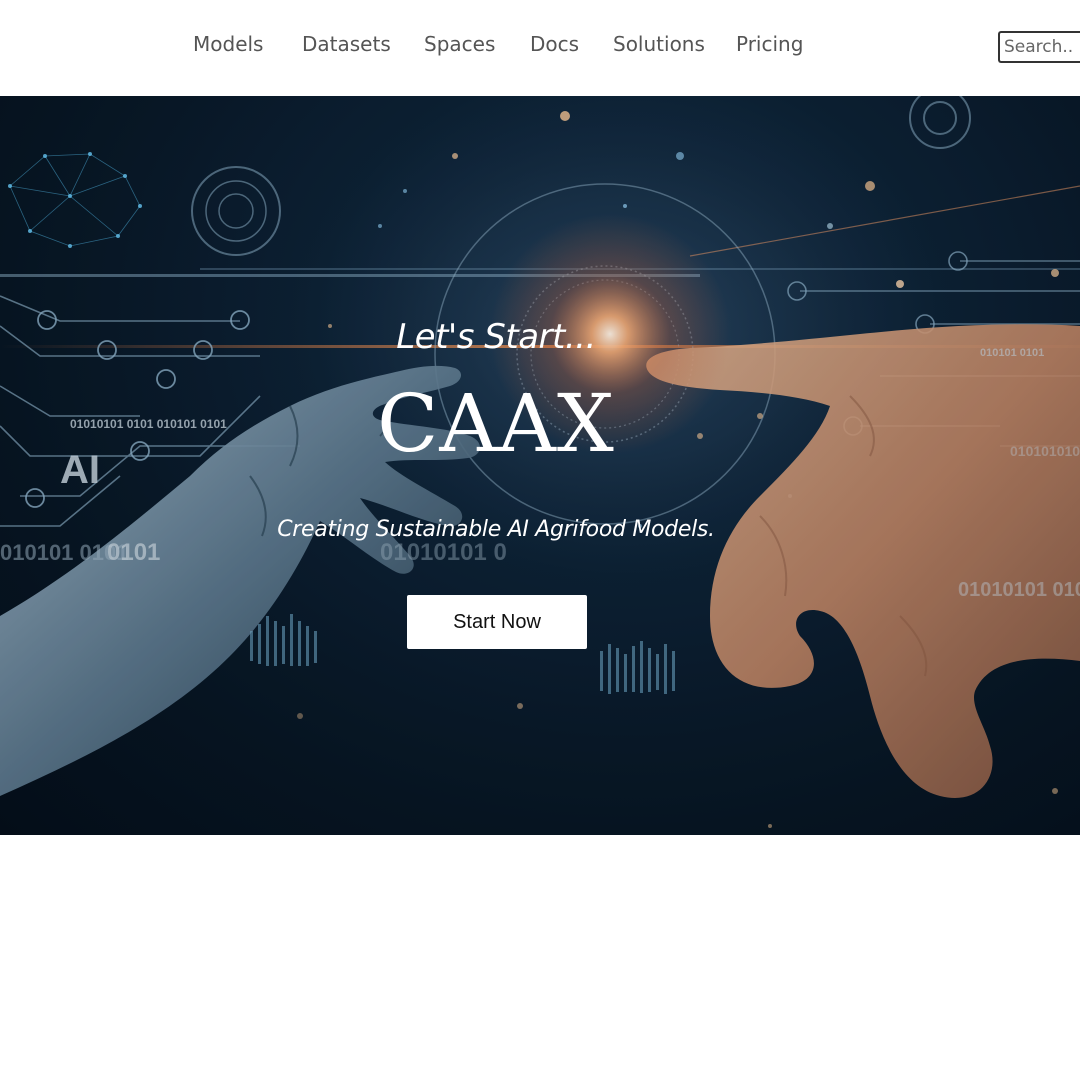 The width and height of the screenshot is (1080, 1080). Describe the element at coordinates (228, 44) in the screenshot. I see `nav-link-models: Models` at that location.